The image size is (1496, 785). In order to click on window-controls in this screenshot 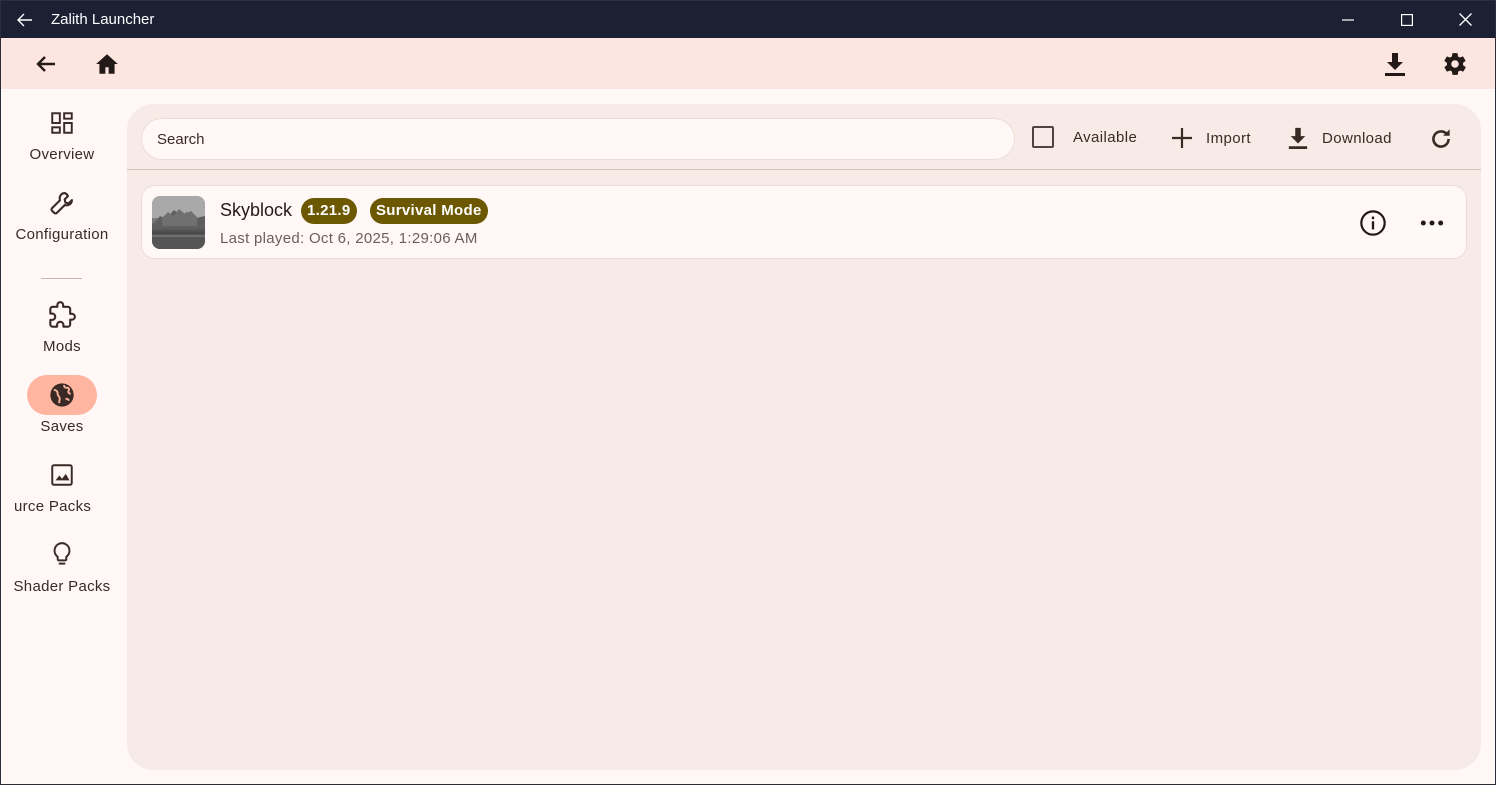, I will do `click(1406, 19)`.